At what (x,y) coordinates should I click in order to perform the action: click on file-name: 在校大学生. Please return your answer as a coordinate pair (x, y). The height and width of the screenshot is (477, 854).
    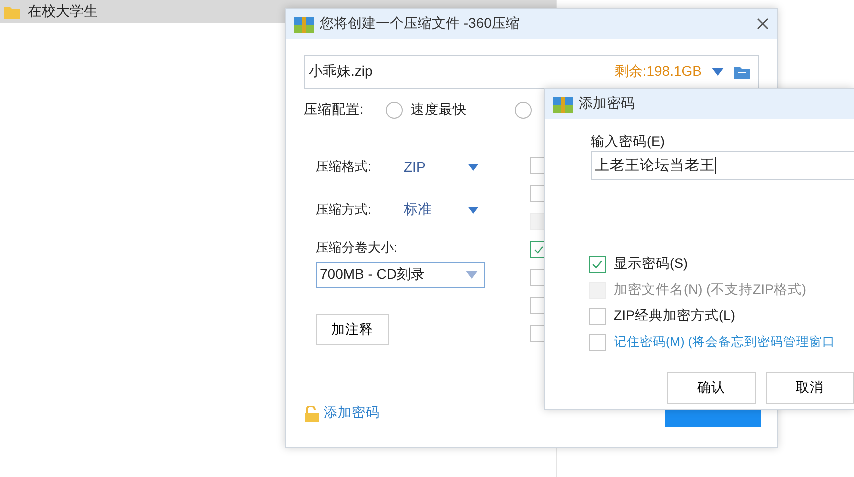
    Looking at the image, I should click on (63, 11).